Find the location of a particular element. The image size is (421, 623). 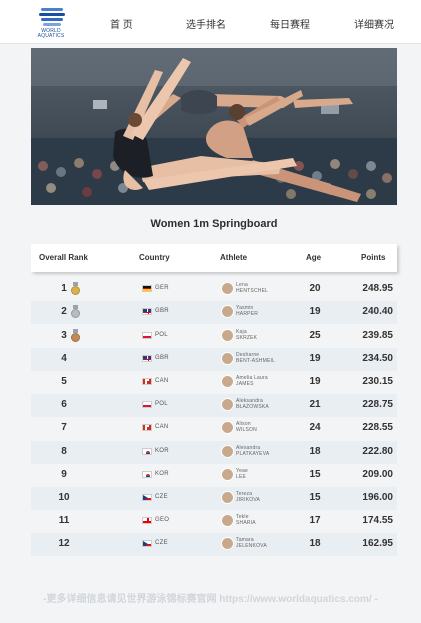

table-row: 8 KOR Alexandra PLATKAYEVA 18 222.80 is located at coordinates (214, 452).